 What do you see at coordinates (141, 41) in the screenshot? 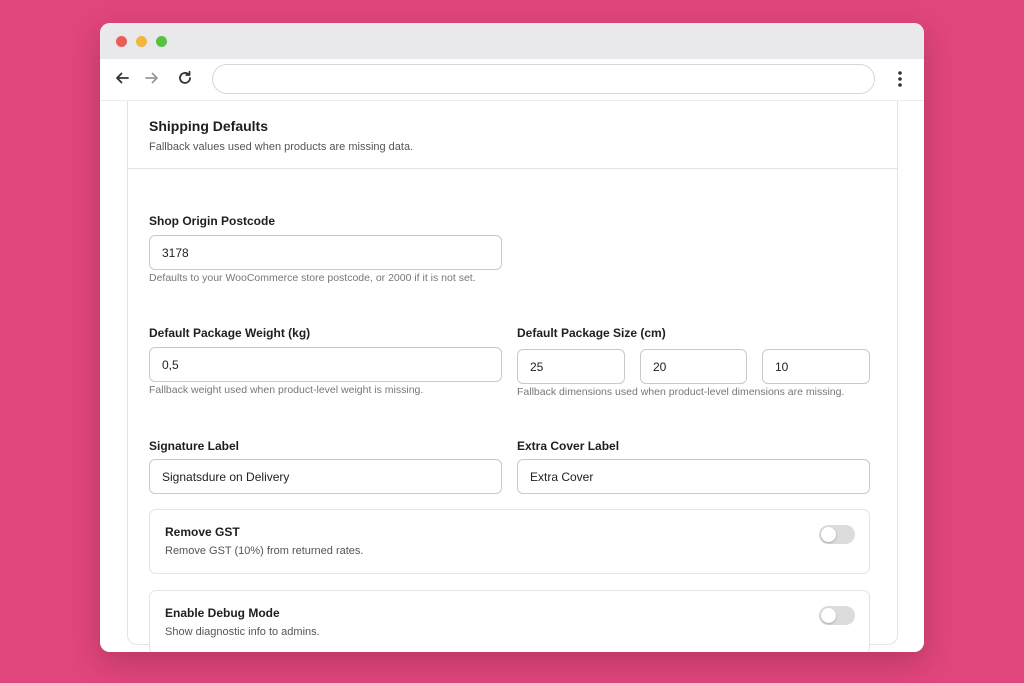
I see `minimize-window-button` at bounding box center [141, 41].